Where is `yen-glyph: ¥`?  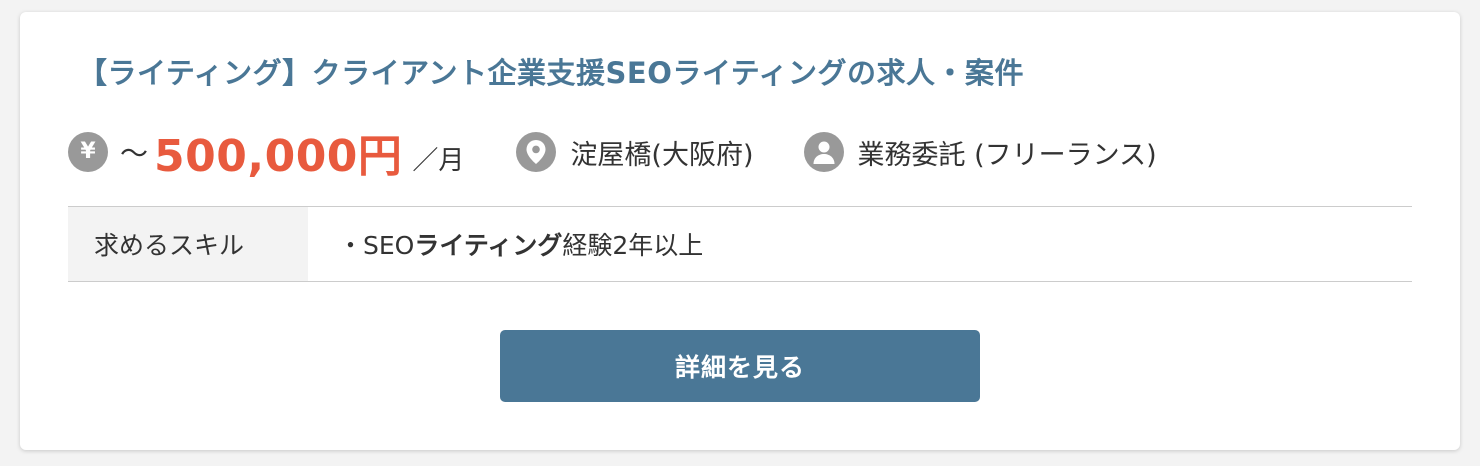
yen-glyph: ¥ is located at coordinates (88, 151).